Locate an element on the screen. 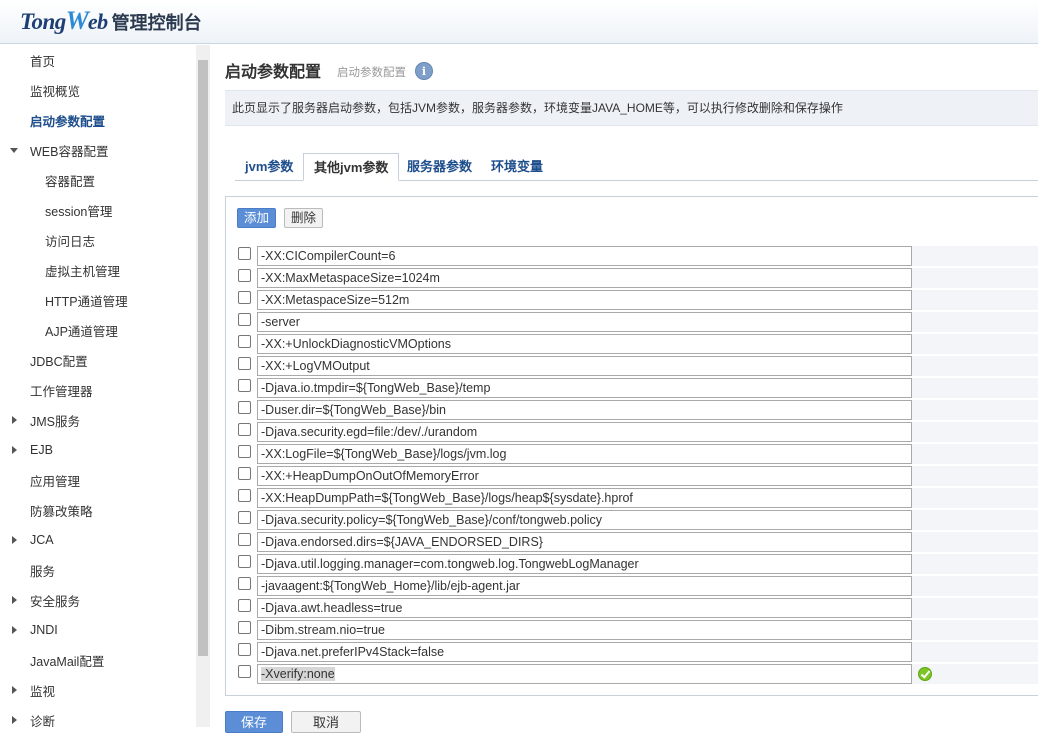 This screenshot has height=734, width=1038. param-row: -Djava.awt.headless=true is located at coordinates (632, 608).